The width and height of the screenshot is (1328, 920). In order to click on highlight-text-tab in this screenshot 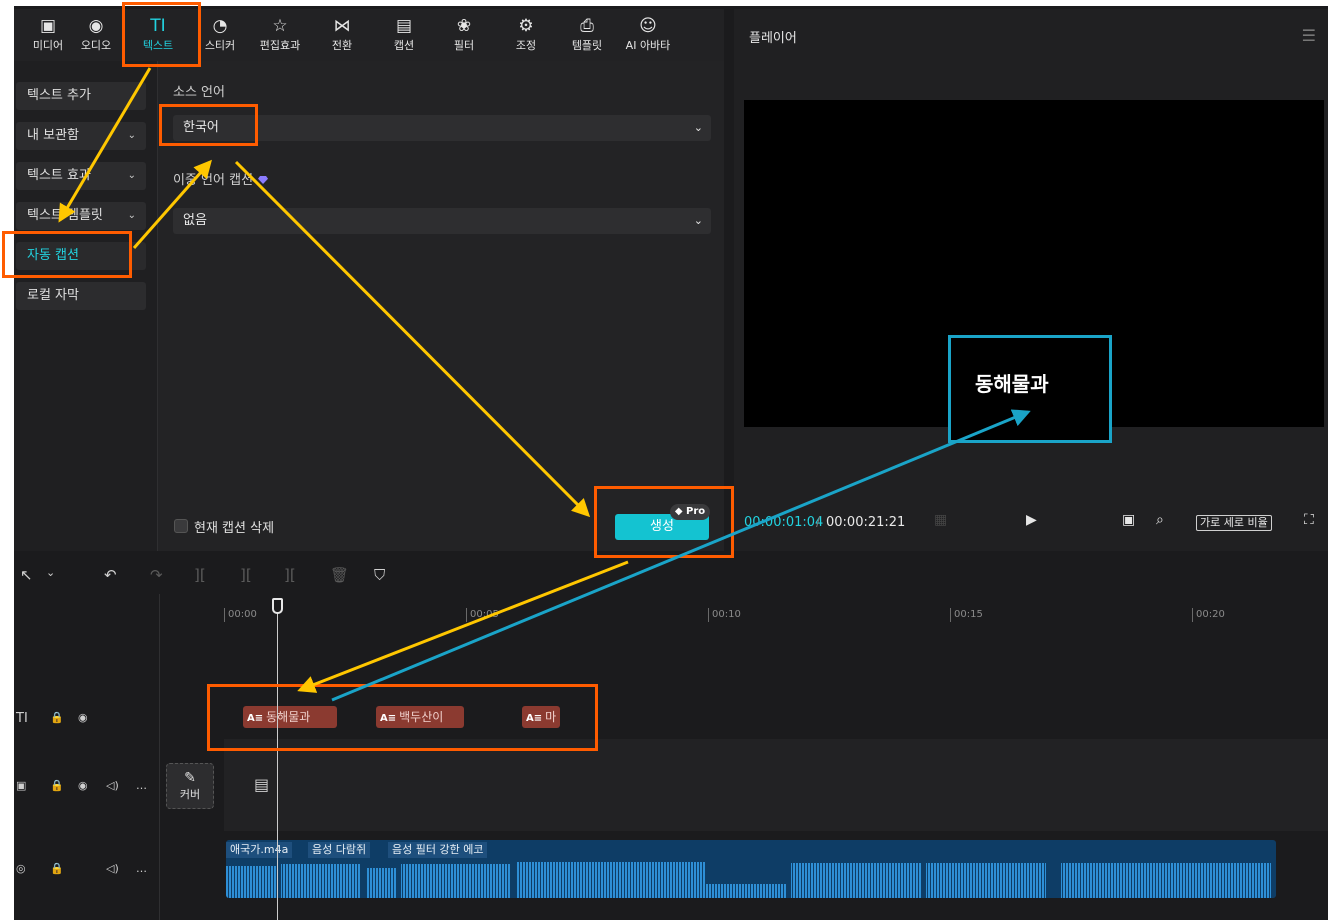, I will do `click(161, 34)`.